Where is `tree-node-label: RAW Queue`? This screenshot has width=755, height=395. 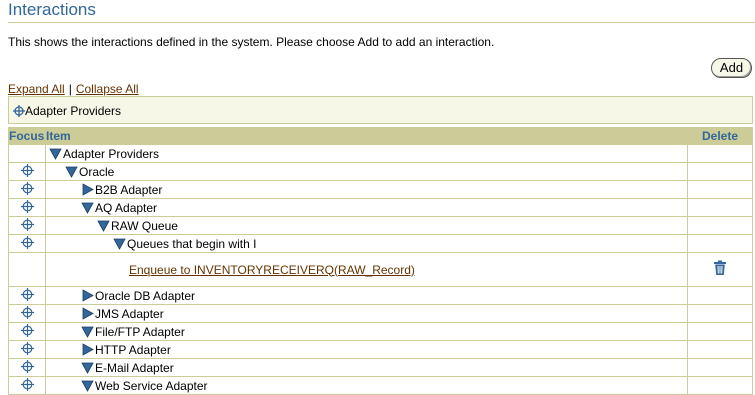
tree-node-label: RAW Queue is located at coordinates (144, 226).